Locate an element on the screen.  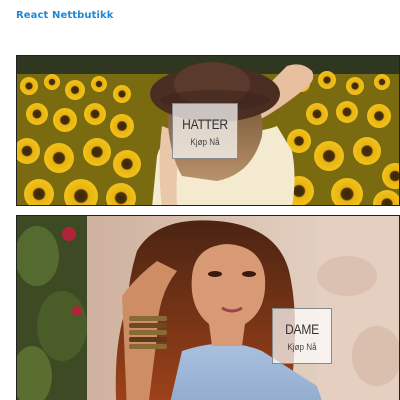
category-title: DAME is located at coordinates (302, 329).